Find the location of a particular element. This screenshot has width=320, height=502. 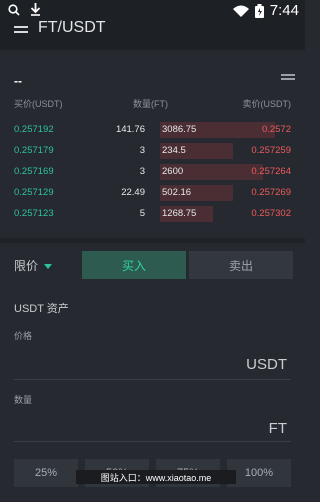

buy-quantity: 22.49 is located at coordinates (133, 192).